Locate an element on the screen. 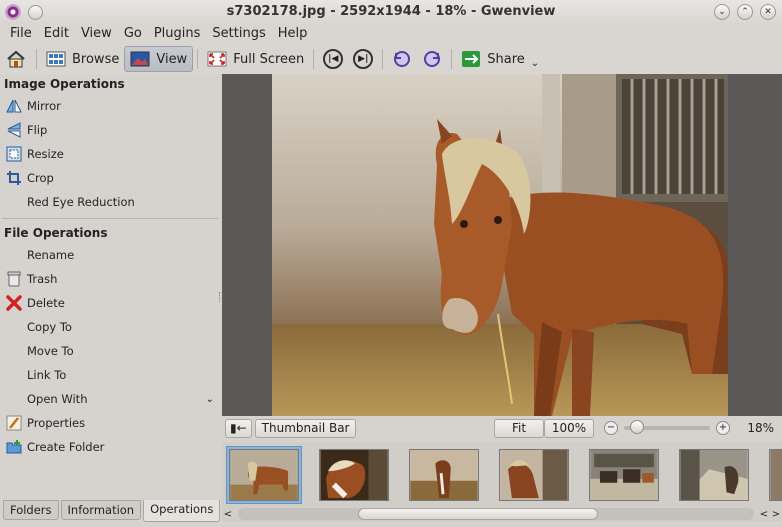 The height and width of the screenshot is (527, 782). browse-icon is located at coordinates (56, 59).